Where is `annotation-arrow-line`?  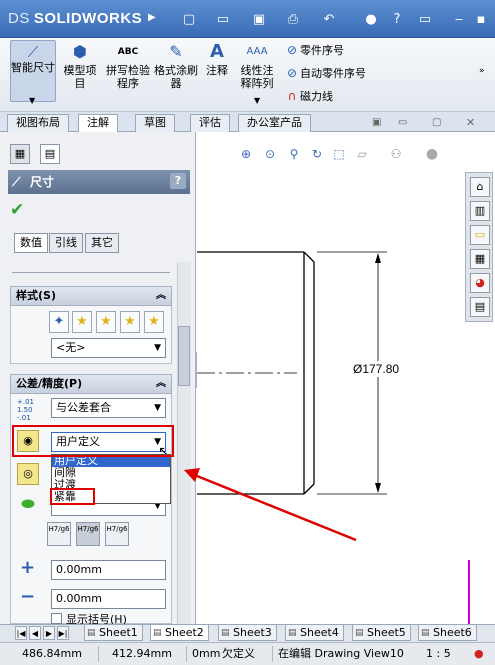 annotation-arrow-line is located at coordinates (274, 507).